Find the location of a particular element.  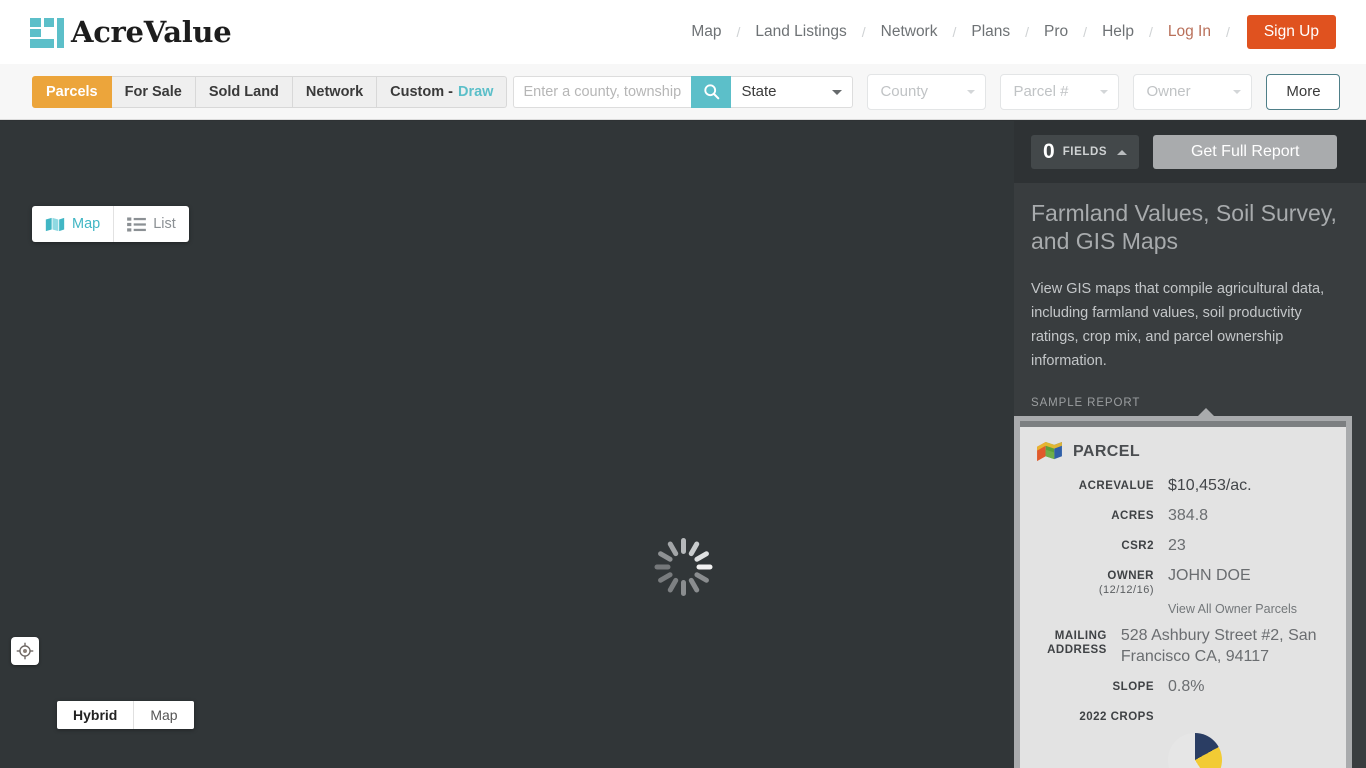

loading-spinner is located at coordinates (683, 567).